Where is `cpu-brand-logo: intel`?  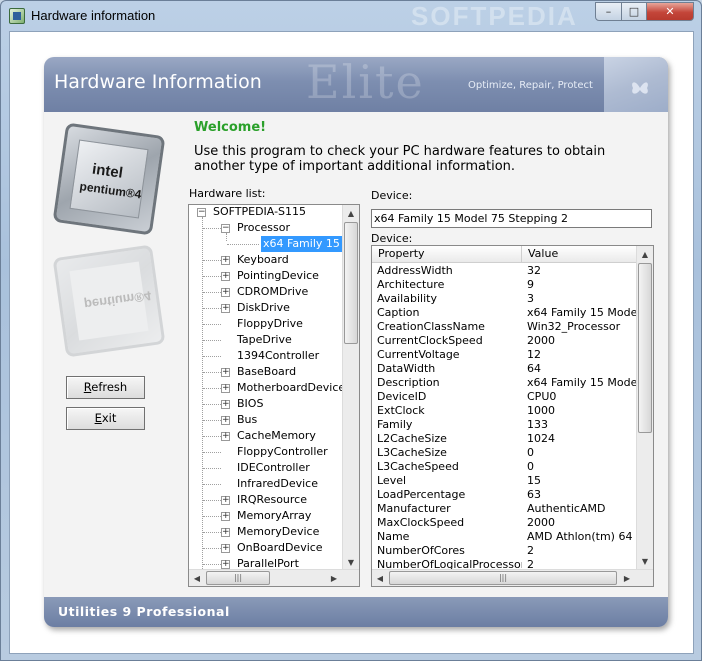 cpu-brand-logo: intel is located at coordinates (107, 171).